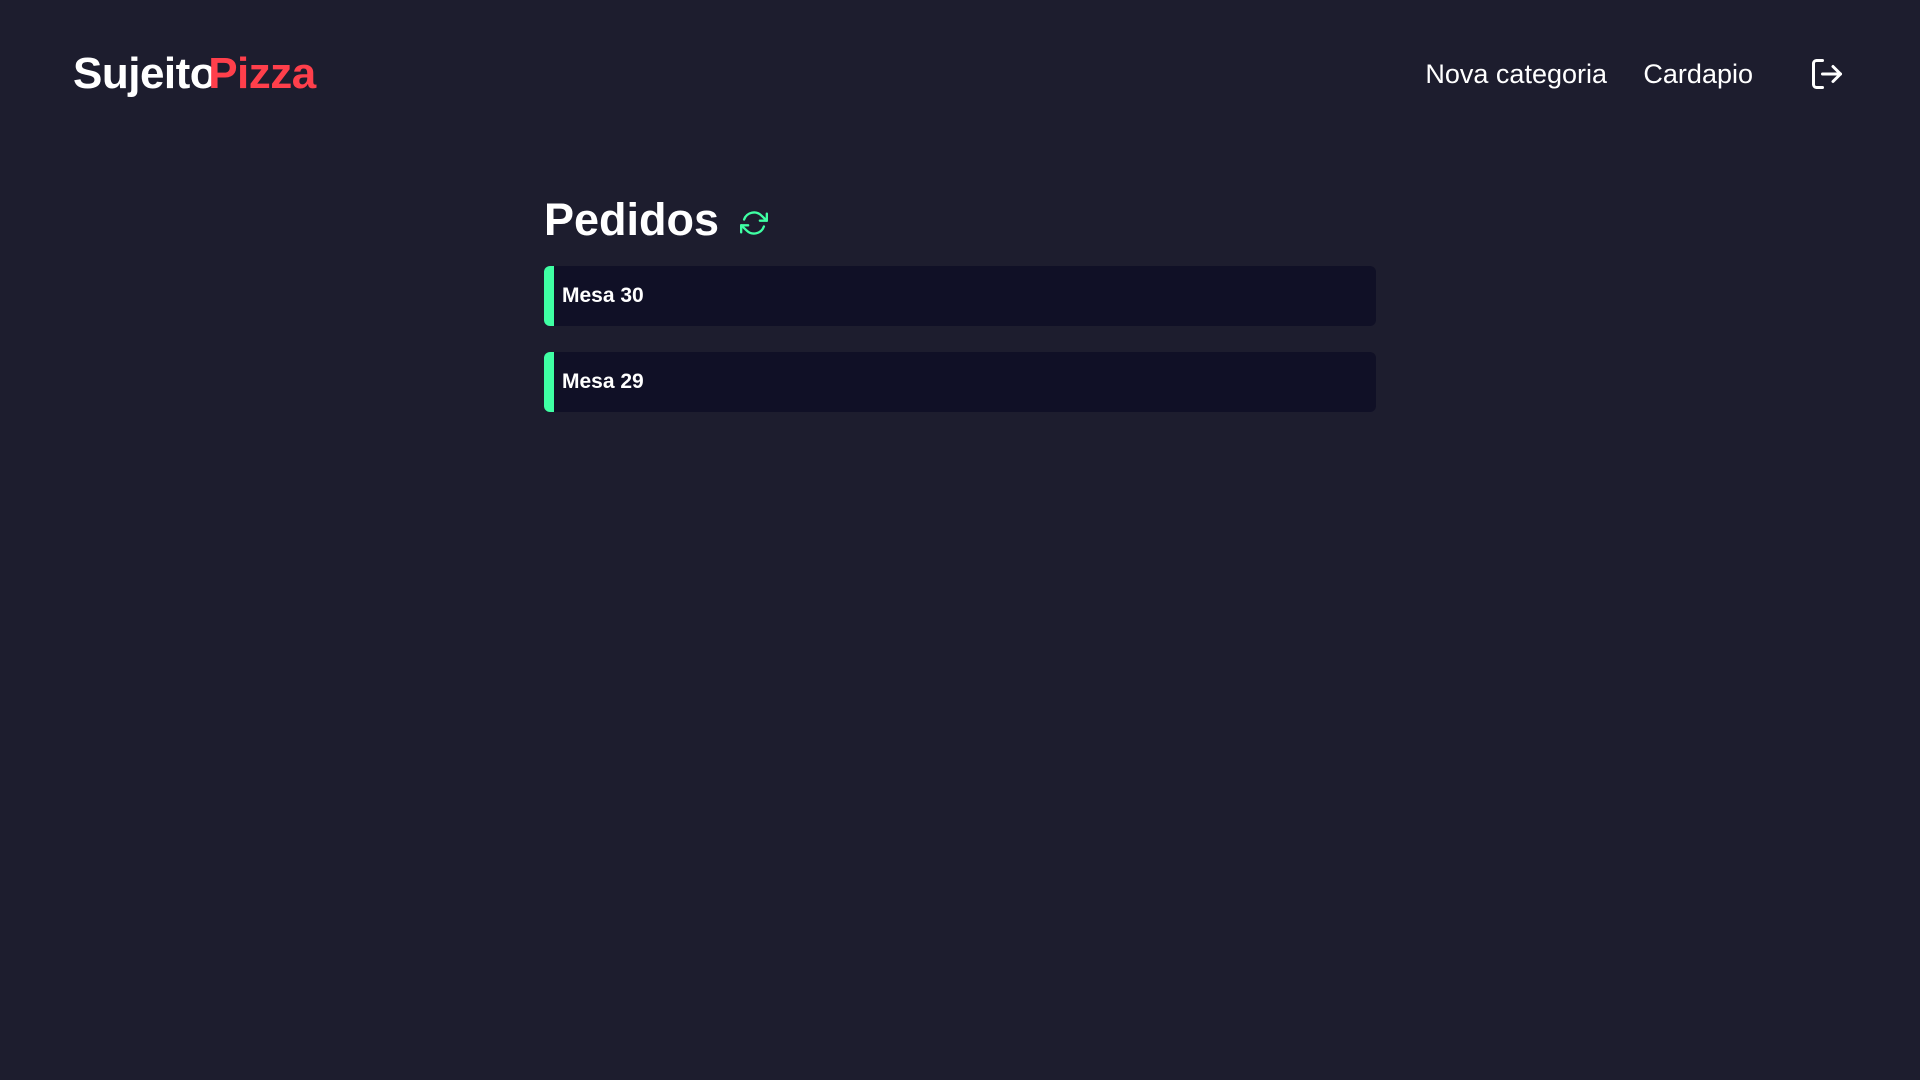 The height and width of the screenshot is (1080, 1920). I want to click on nav-link-menu: Cardapio, so click(1698, 74).